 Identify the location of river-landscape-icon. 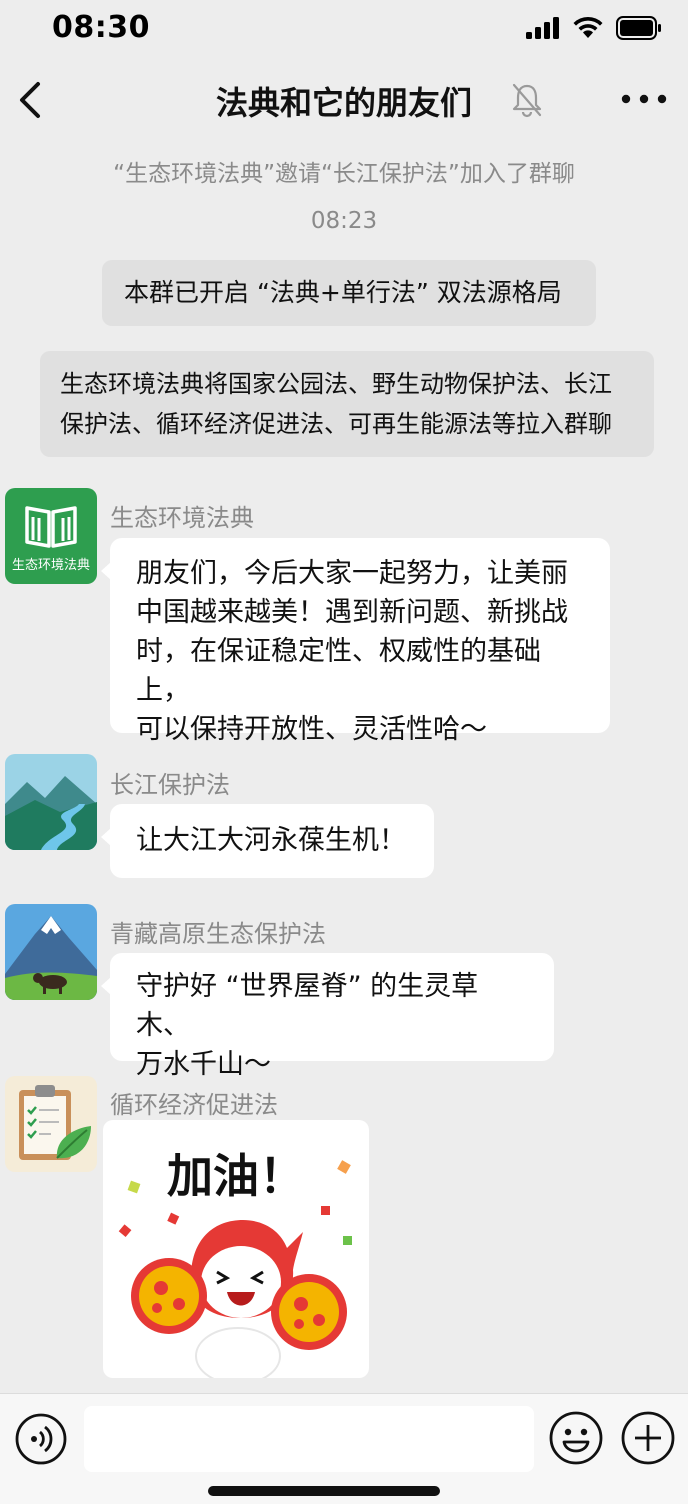
(51, 802).